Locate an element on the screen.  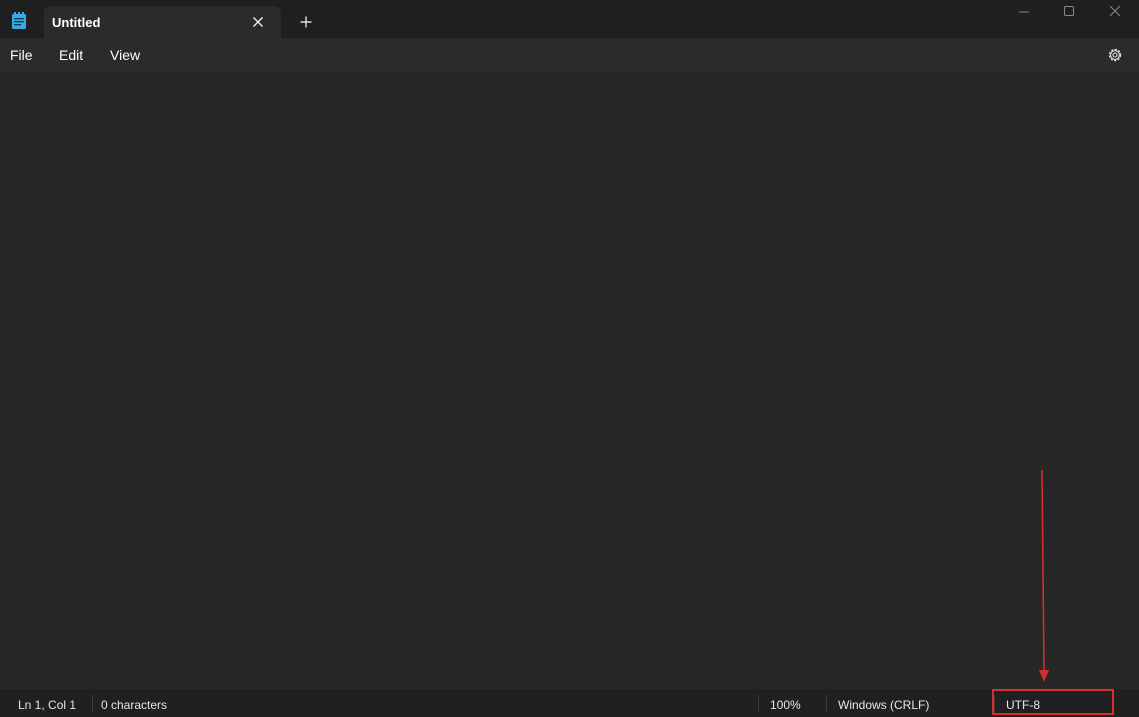
notepad-icon is located at coordinates (19, 21).